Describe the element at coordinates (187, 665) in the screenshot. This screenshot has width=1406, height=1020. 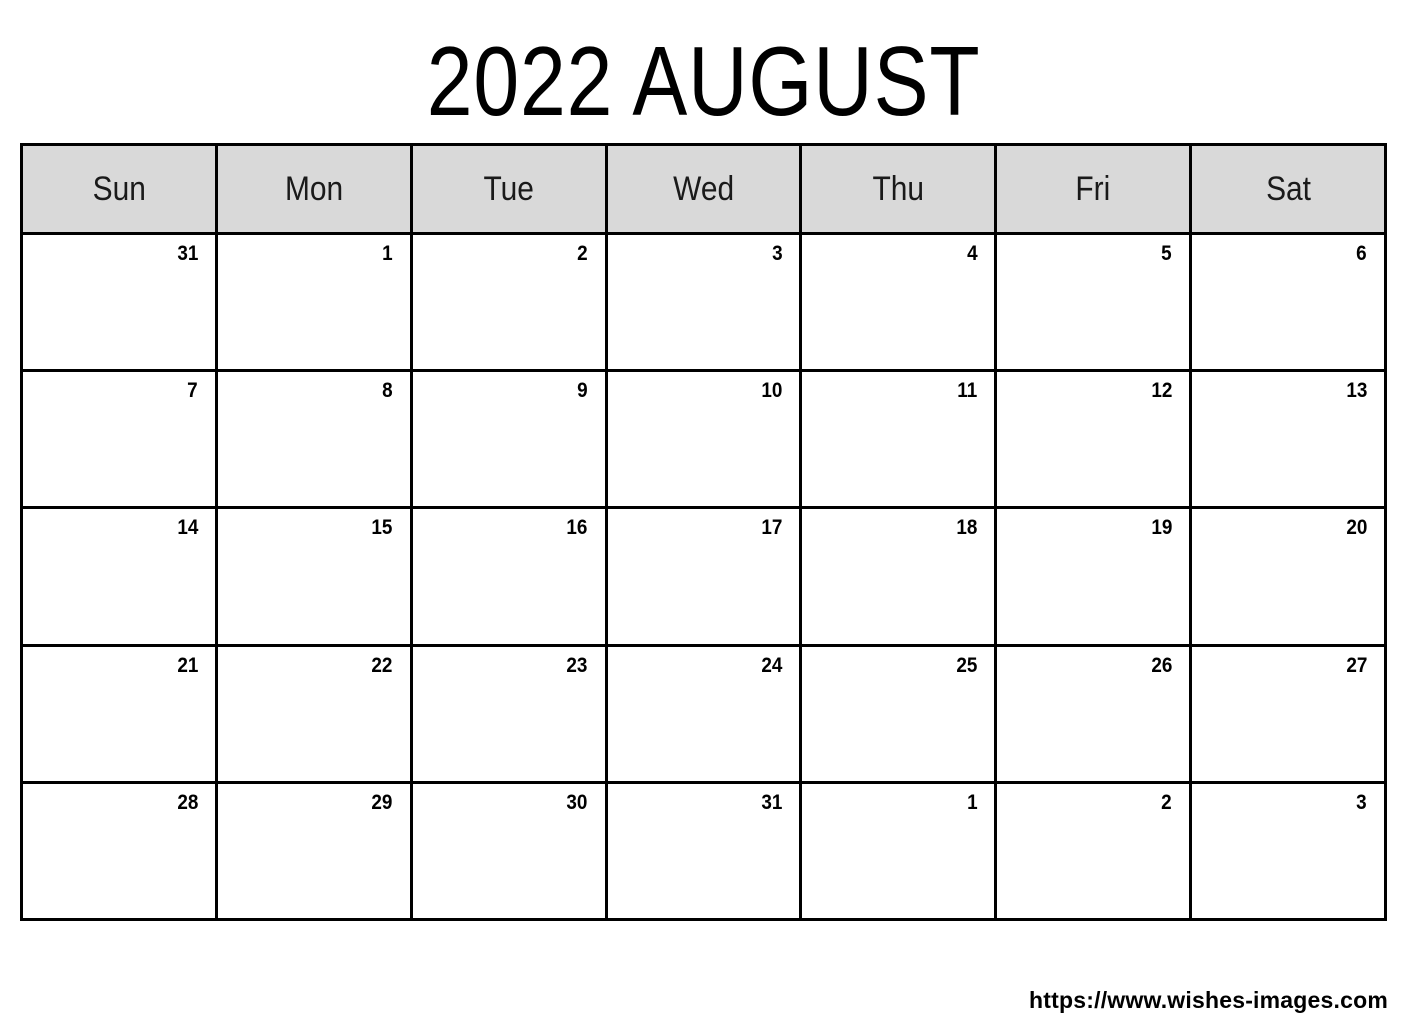
I see `day-number: 21` at that location.